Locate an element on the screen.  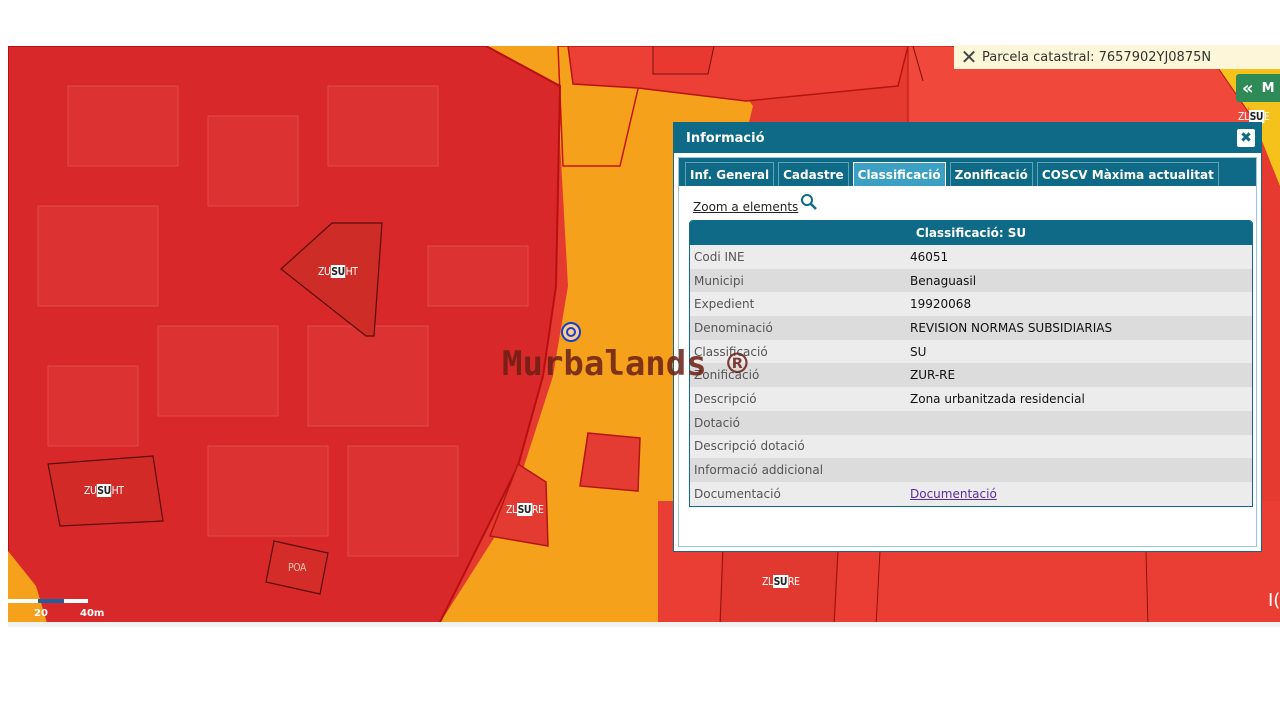
location-marker is located at coordinates (571, 332).